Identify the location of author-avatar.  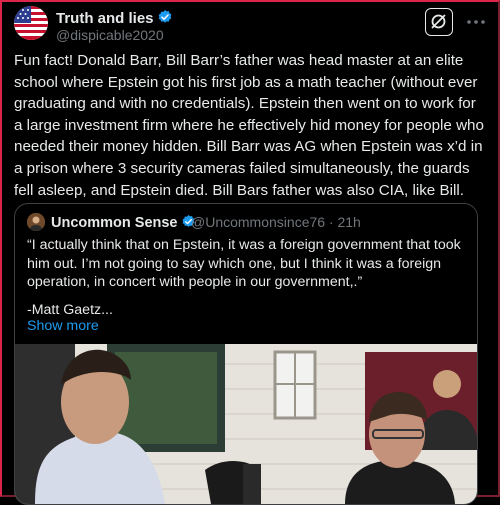
(31, 23).